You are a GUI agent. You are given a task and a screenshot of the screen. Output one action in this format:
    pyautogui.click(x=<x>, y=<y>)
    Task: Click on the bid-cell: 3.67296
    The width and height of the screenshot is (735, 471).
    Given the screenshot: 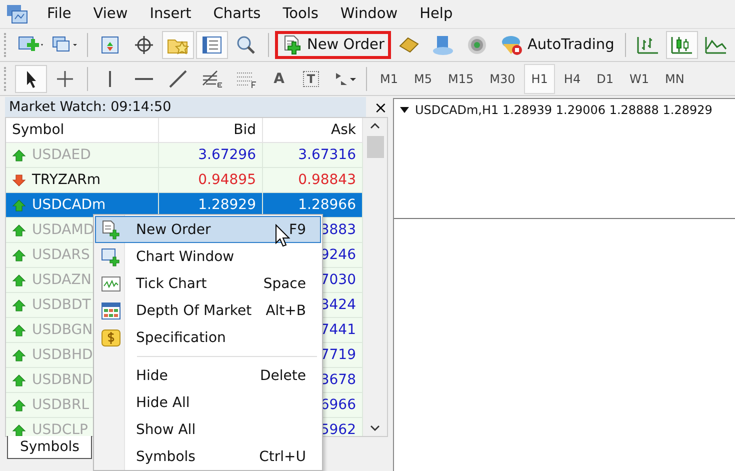 What is the action you would take?
    pyautogui.click(x=227, y=155)
    